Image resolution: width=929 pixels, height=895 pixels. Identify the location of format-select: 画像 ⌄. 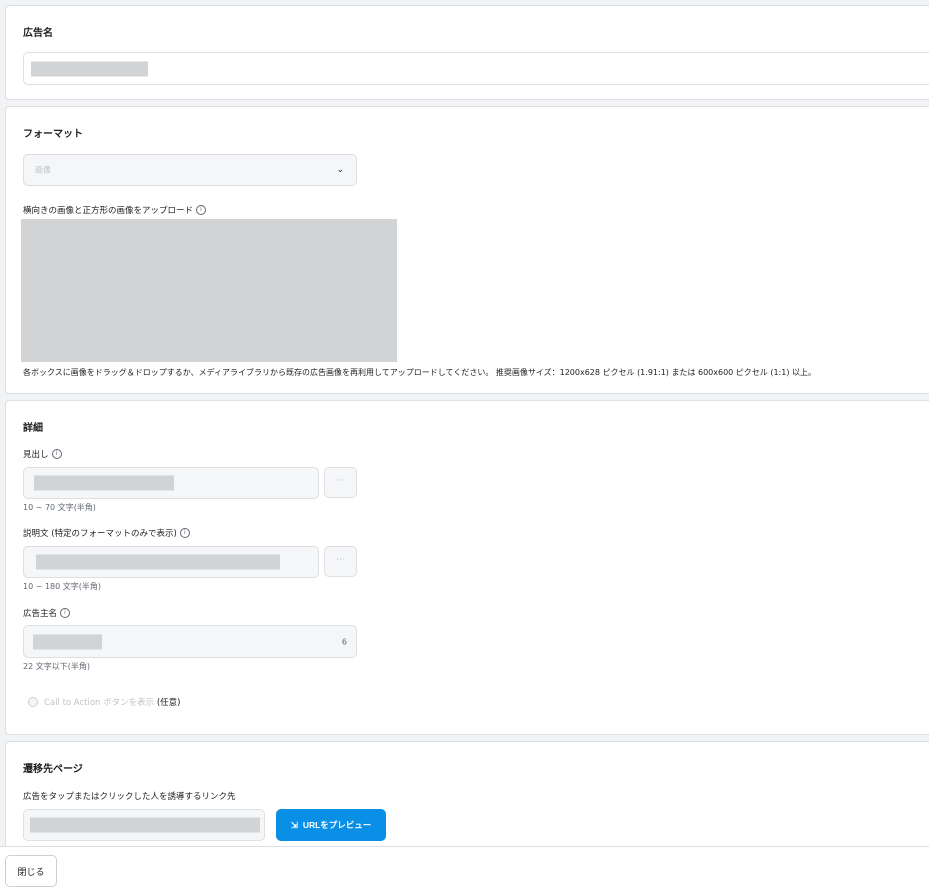
(190, 170).